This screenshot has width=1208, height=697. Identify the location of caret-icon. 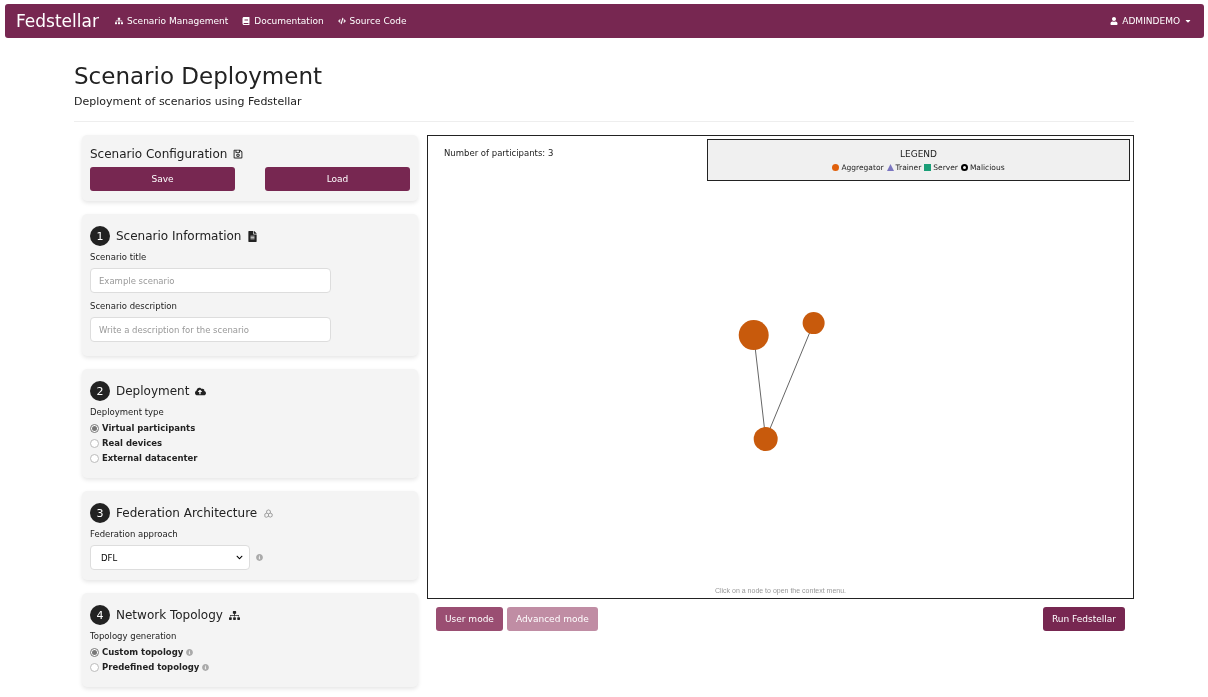
(1188, 21).